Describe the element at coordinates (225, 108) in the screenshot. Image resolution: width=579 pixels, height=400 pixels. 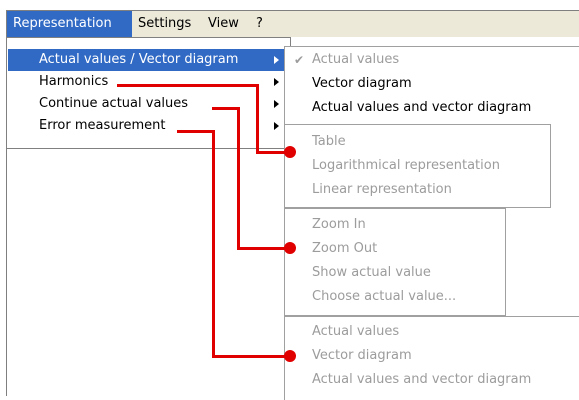
I see `callout-line-continue` at that location.